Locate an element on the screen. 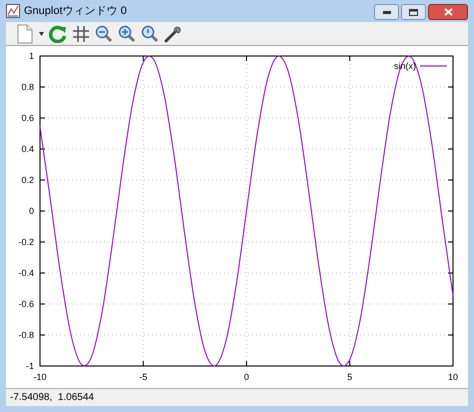 The height and width of the screenshot is (412, 474). y-tick-label: 0.8 is located at coordinates (27, 87).